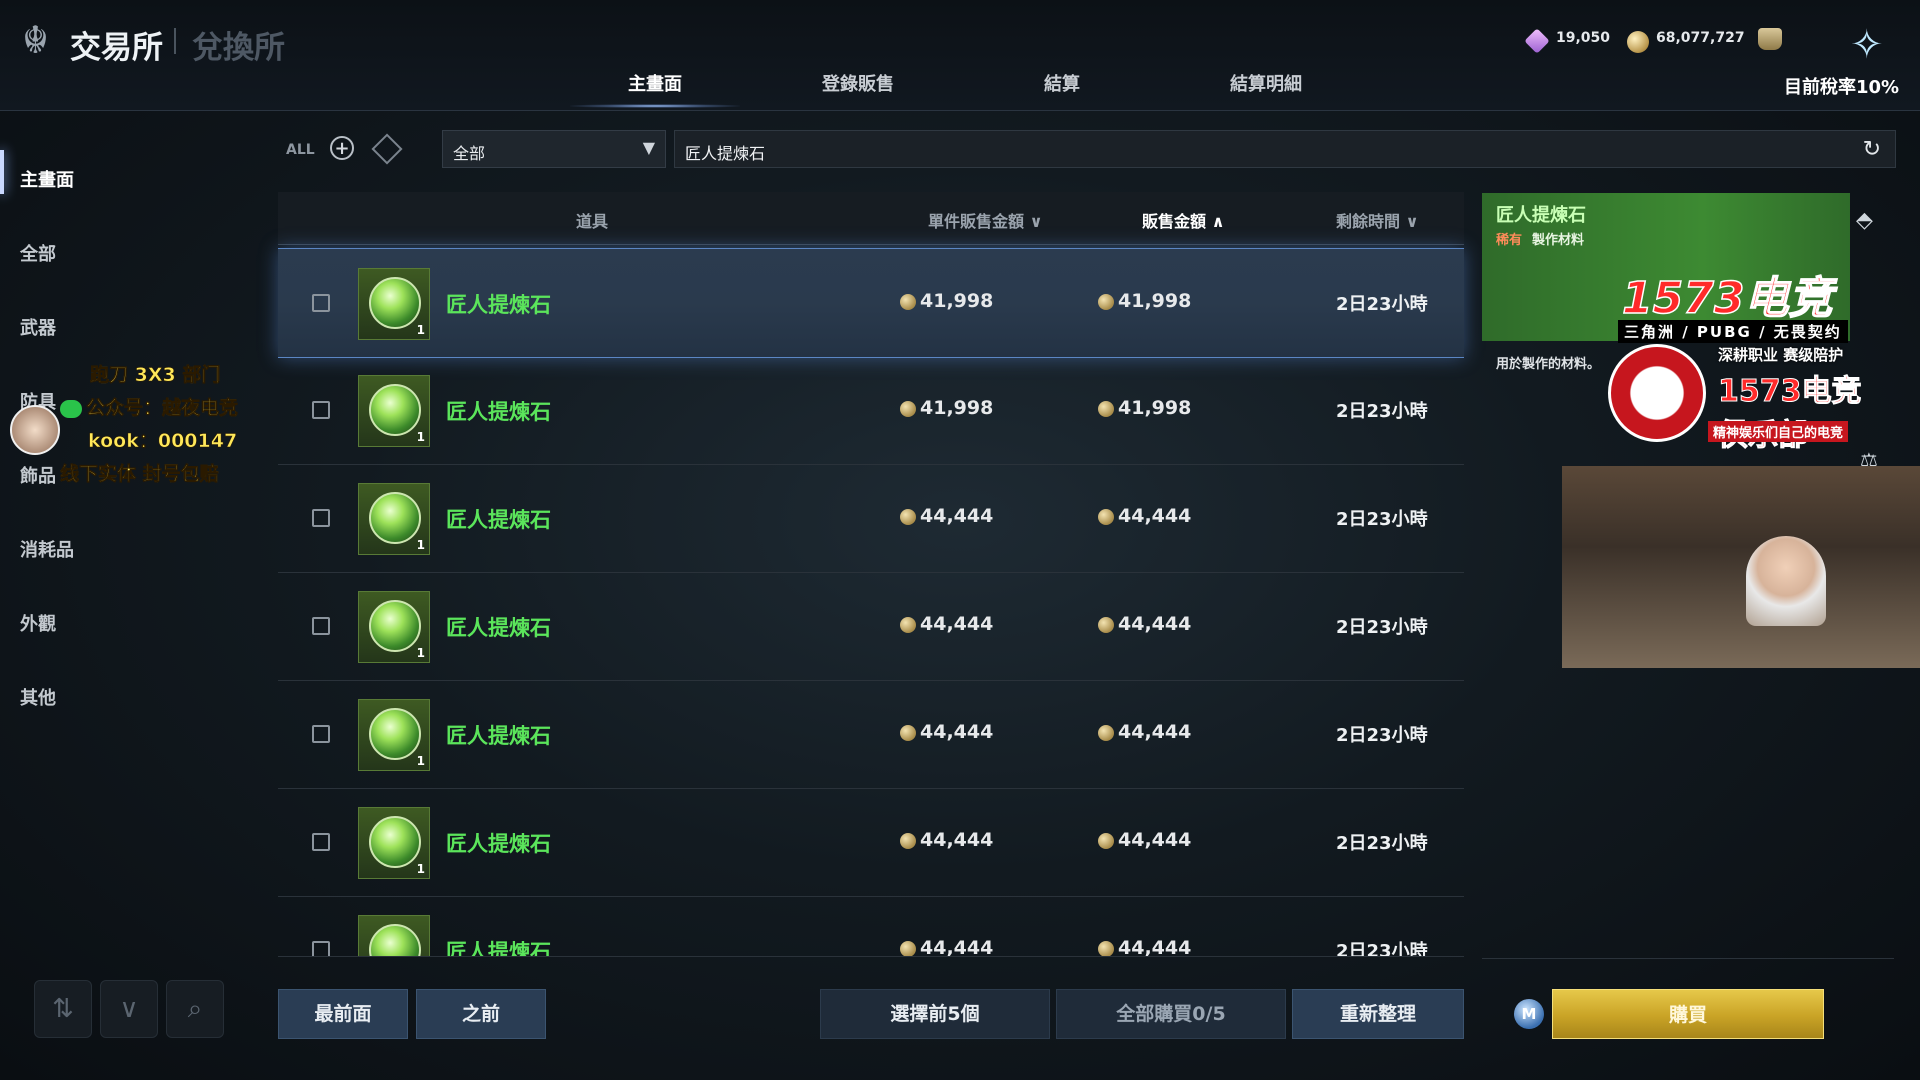 This screenshot has height=1080, width=1920. Describe the element at coordinates (387, 149) in the screenshot. I see `grade-filter-icon` at that location.